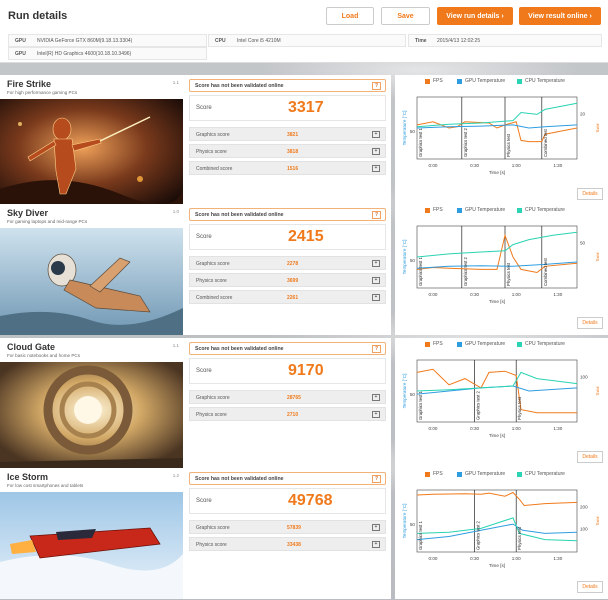 The width and height of the screenshot is (608, 600). Describe the element at coordinates (28, 213) in the screenshot. I see `test-name: Sky Diver` at that location.